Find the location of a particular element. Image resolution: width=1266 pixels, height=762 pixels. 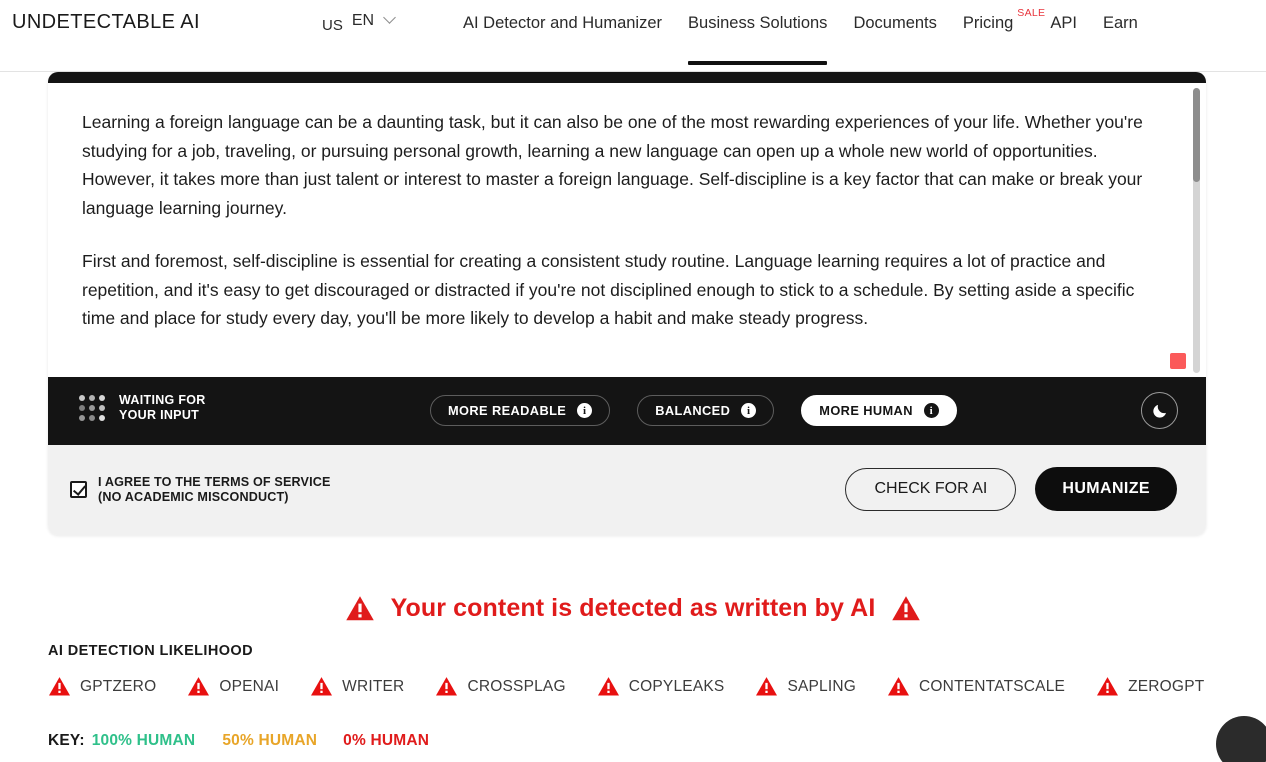

detector-label: CROSSPLAG is located at coordinates (516, 686).